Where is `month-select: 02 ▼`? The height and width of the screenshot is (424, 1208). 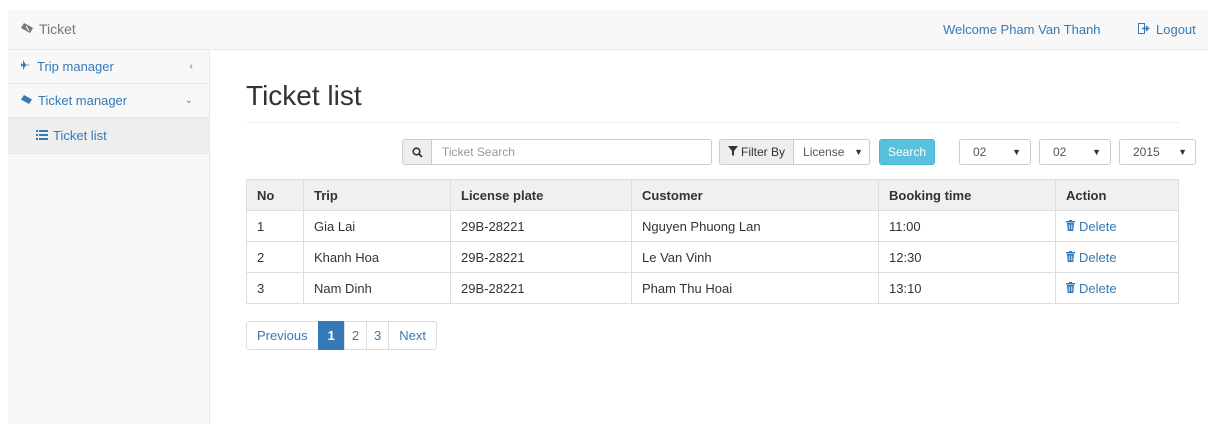
month-select: 02 ▼ is located at coordinates (1075, 152).